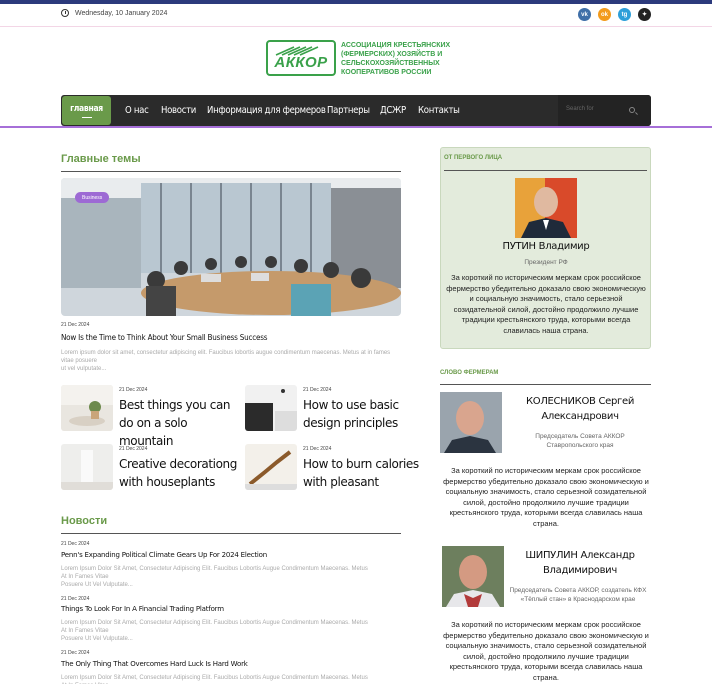 Image resolution: width=712 pixels, height=684 pixels. What do you see at coordinates (614, 14) in the screenshot?
I see `social-links: vk ok tg ✦` at bounding box center [614, 14].